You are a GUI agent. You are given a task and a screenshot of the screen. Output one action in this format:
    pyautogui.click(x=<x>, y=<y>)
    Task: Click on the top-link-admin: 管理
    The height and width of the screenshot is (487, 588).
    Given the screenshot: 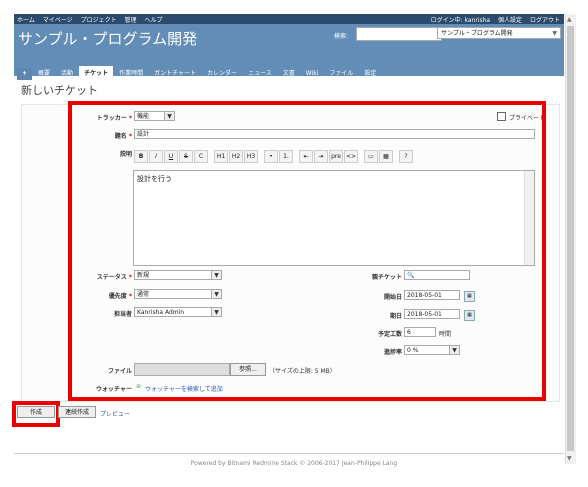 What is the action you would take?
    pyautogui.click(x=131, y=20)
    